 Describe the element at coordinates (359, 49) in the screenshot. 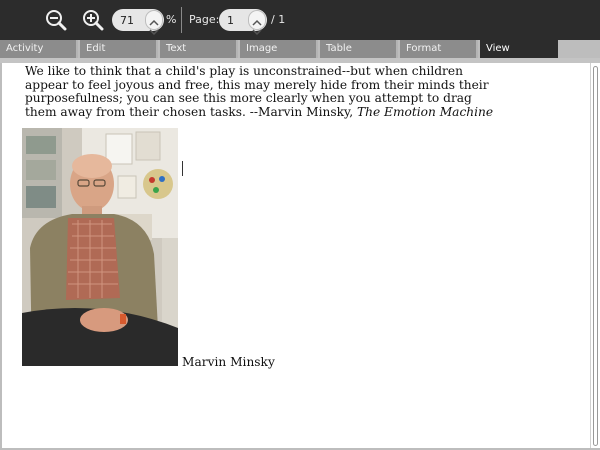

I see `tab-table: Table` at that location.